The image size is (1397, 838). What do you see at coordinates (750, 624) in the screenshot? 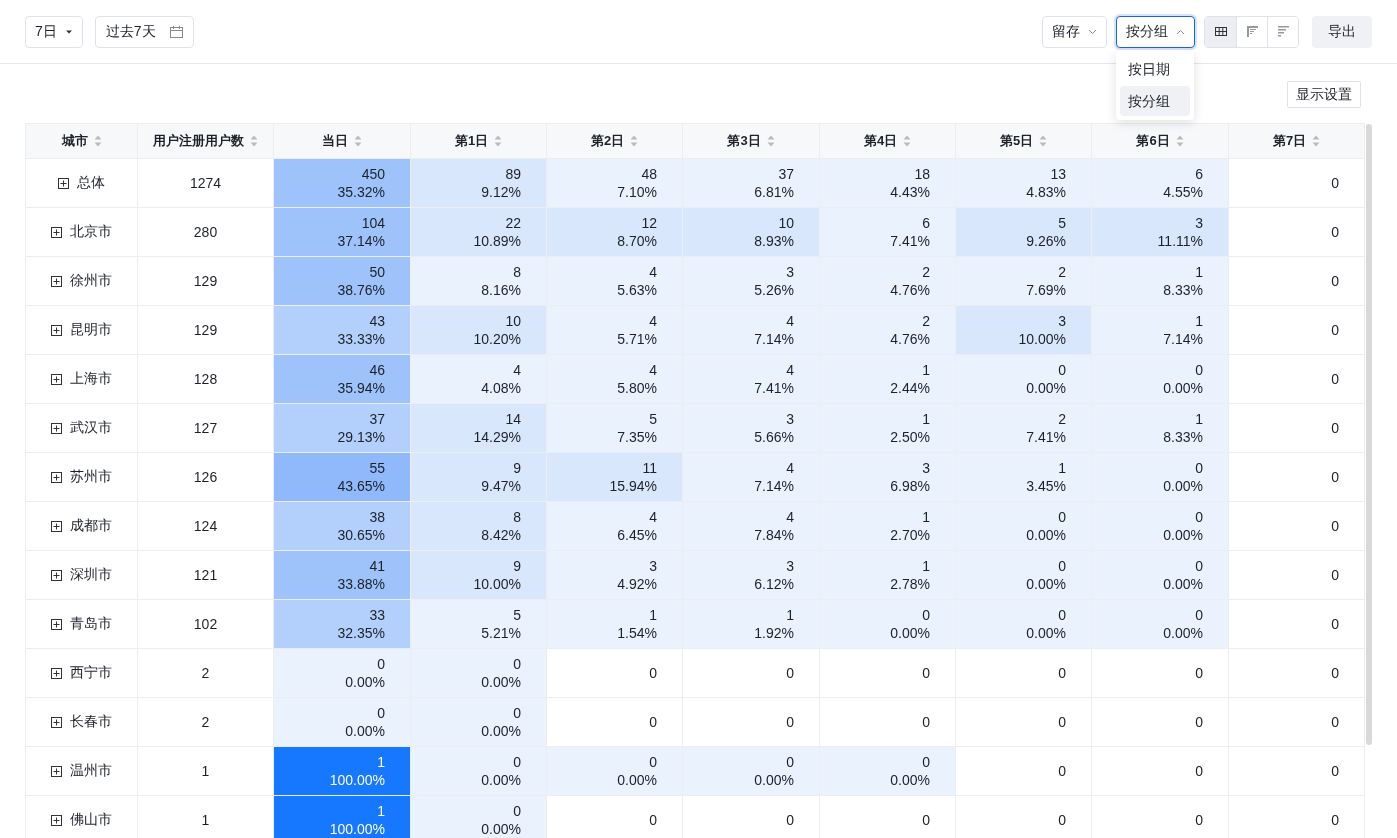
I see `table-cell: 1 1.92%` at bounding box center [750, 624].